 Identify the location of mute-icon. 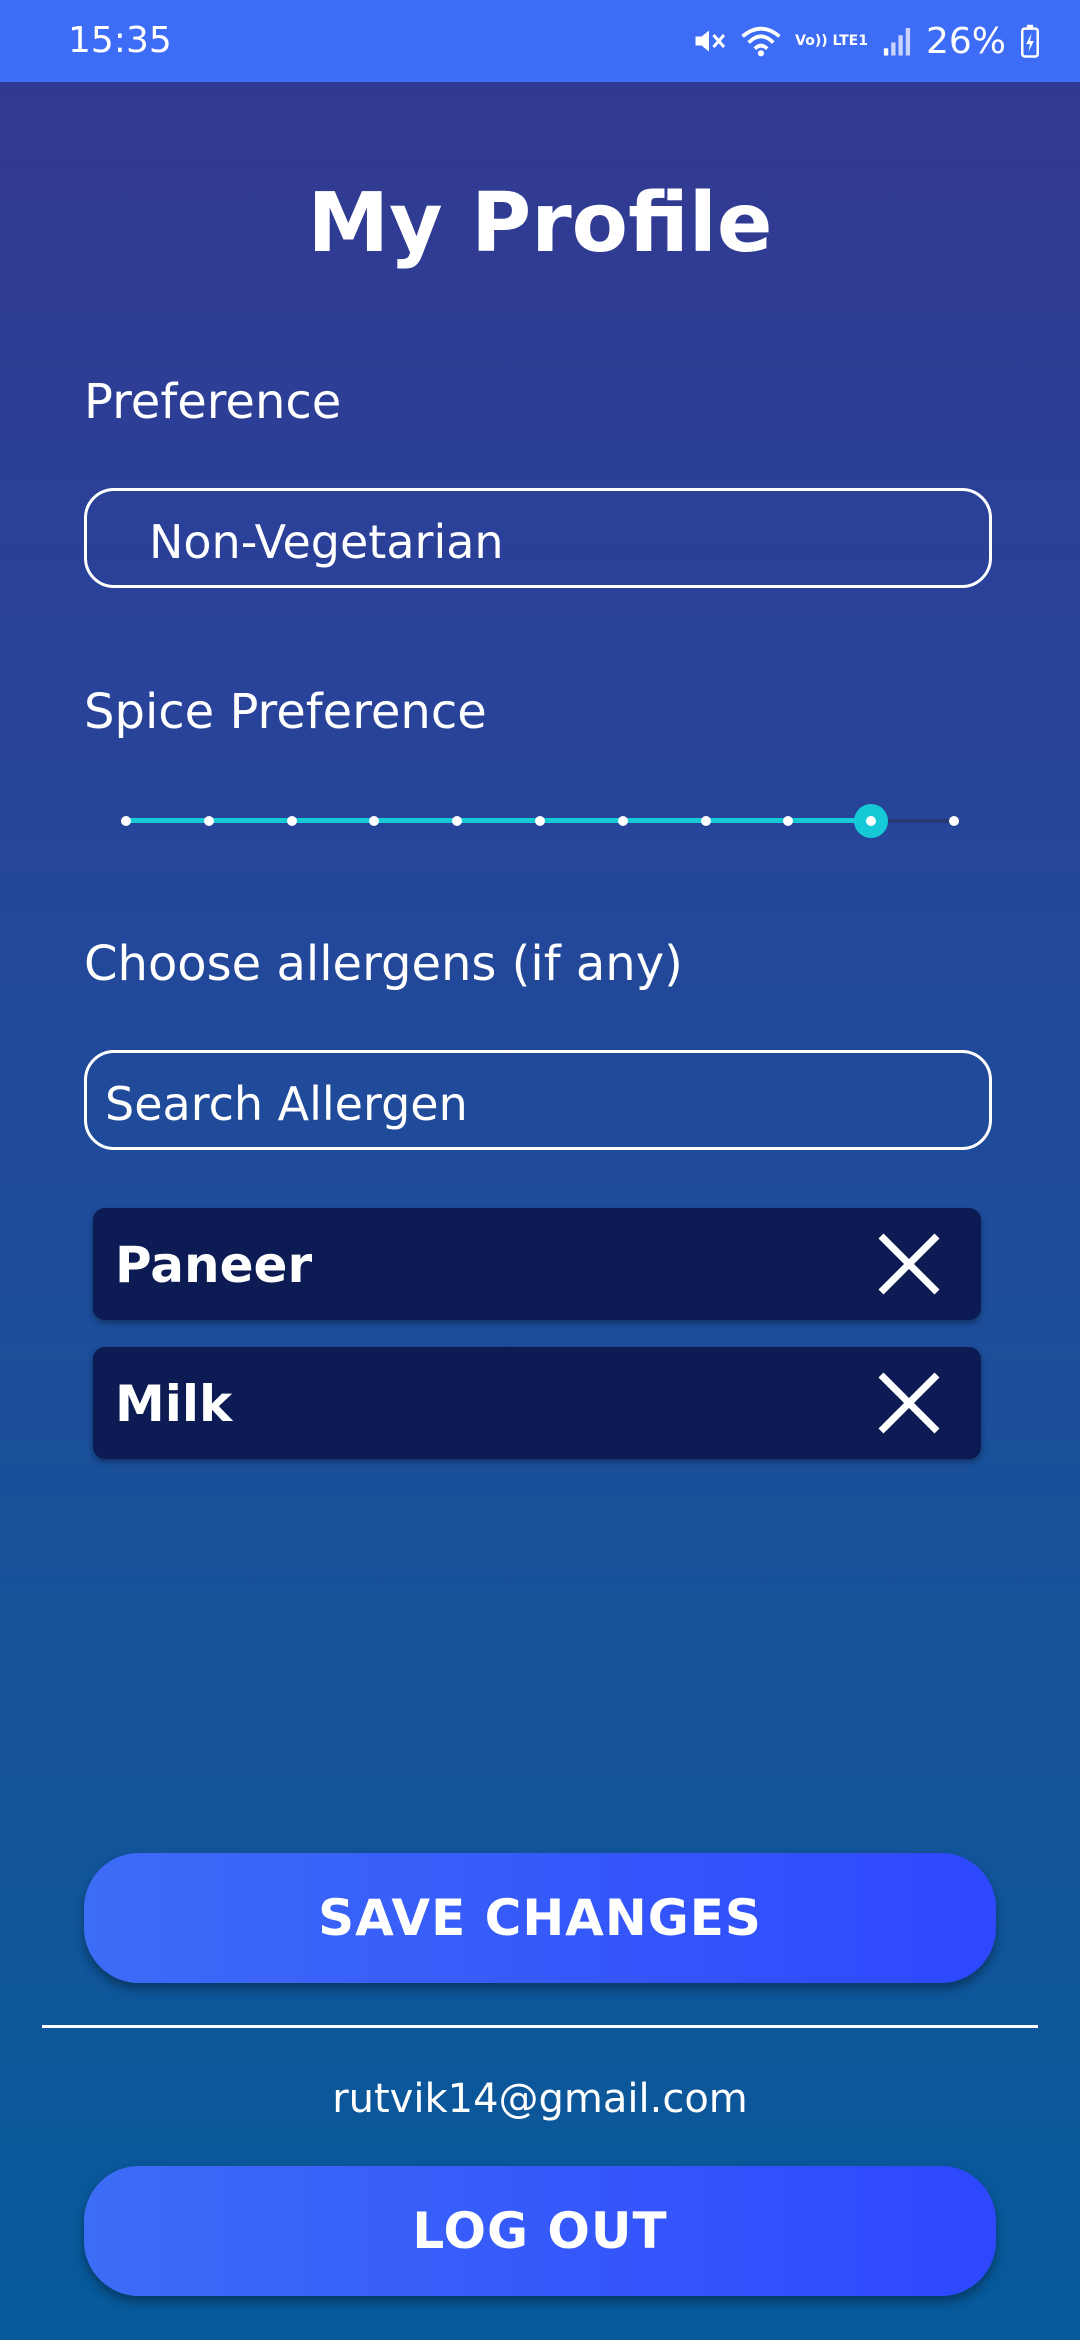
(709, 41).